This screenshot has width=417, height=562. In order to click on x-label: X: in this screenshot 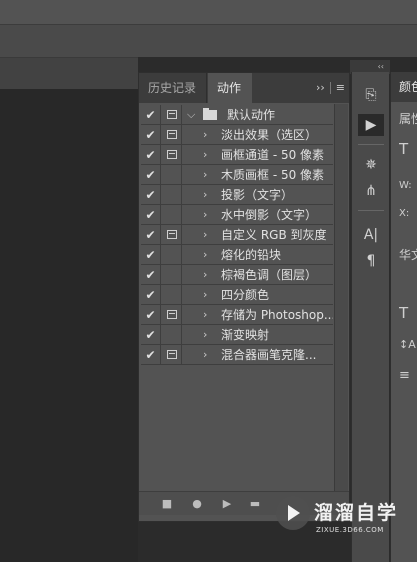, I will do `click(404, 213)`.